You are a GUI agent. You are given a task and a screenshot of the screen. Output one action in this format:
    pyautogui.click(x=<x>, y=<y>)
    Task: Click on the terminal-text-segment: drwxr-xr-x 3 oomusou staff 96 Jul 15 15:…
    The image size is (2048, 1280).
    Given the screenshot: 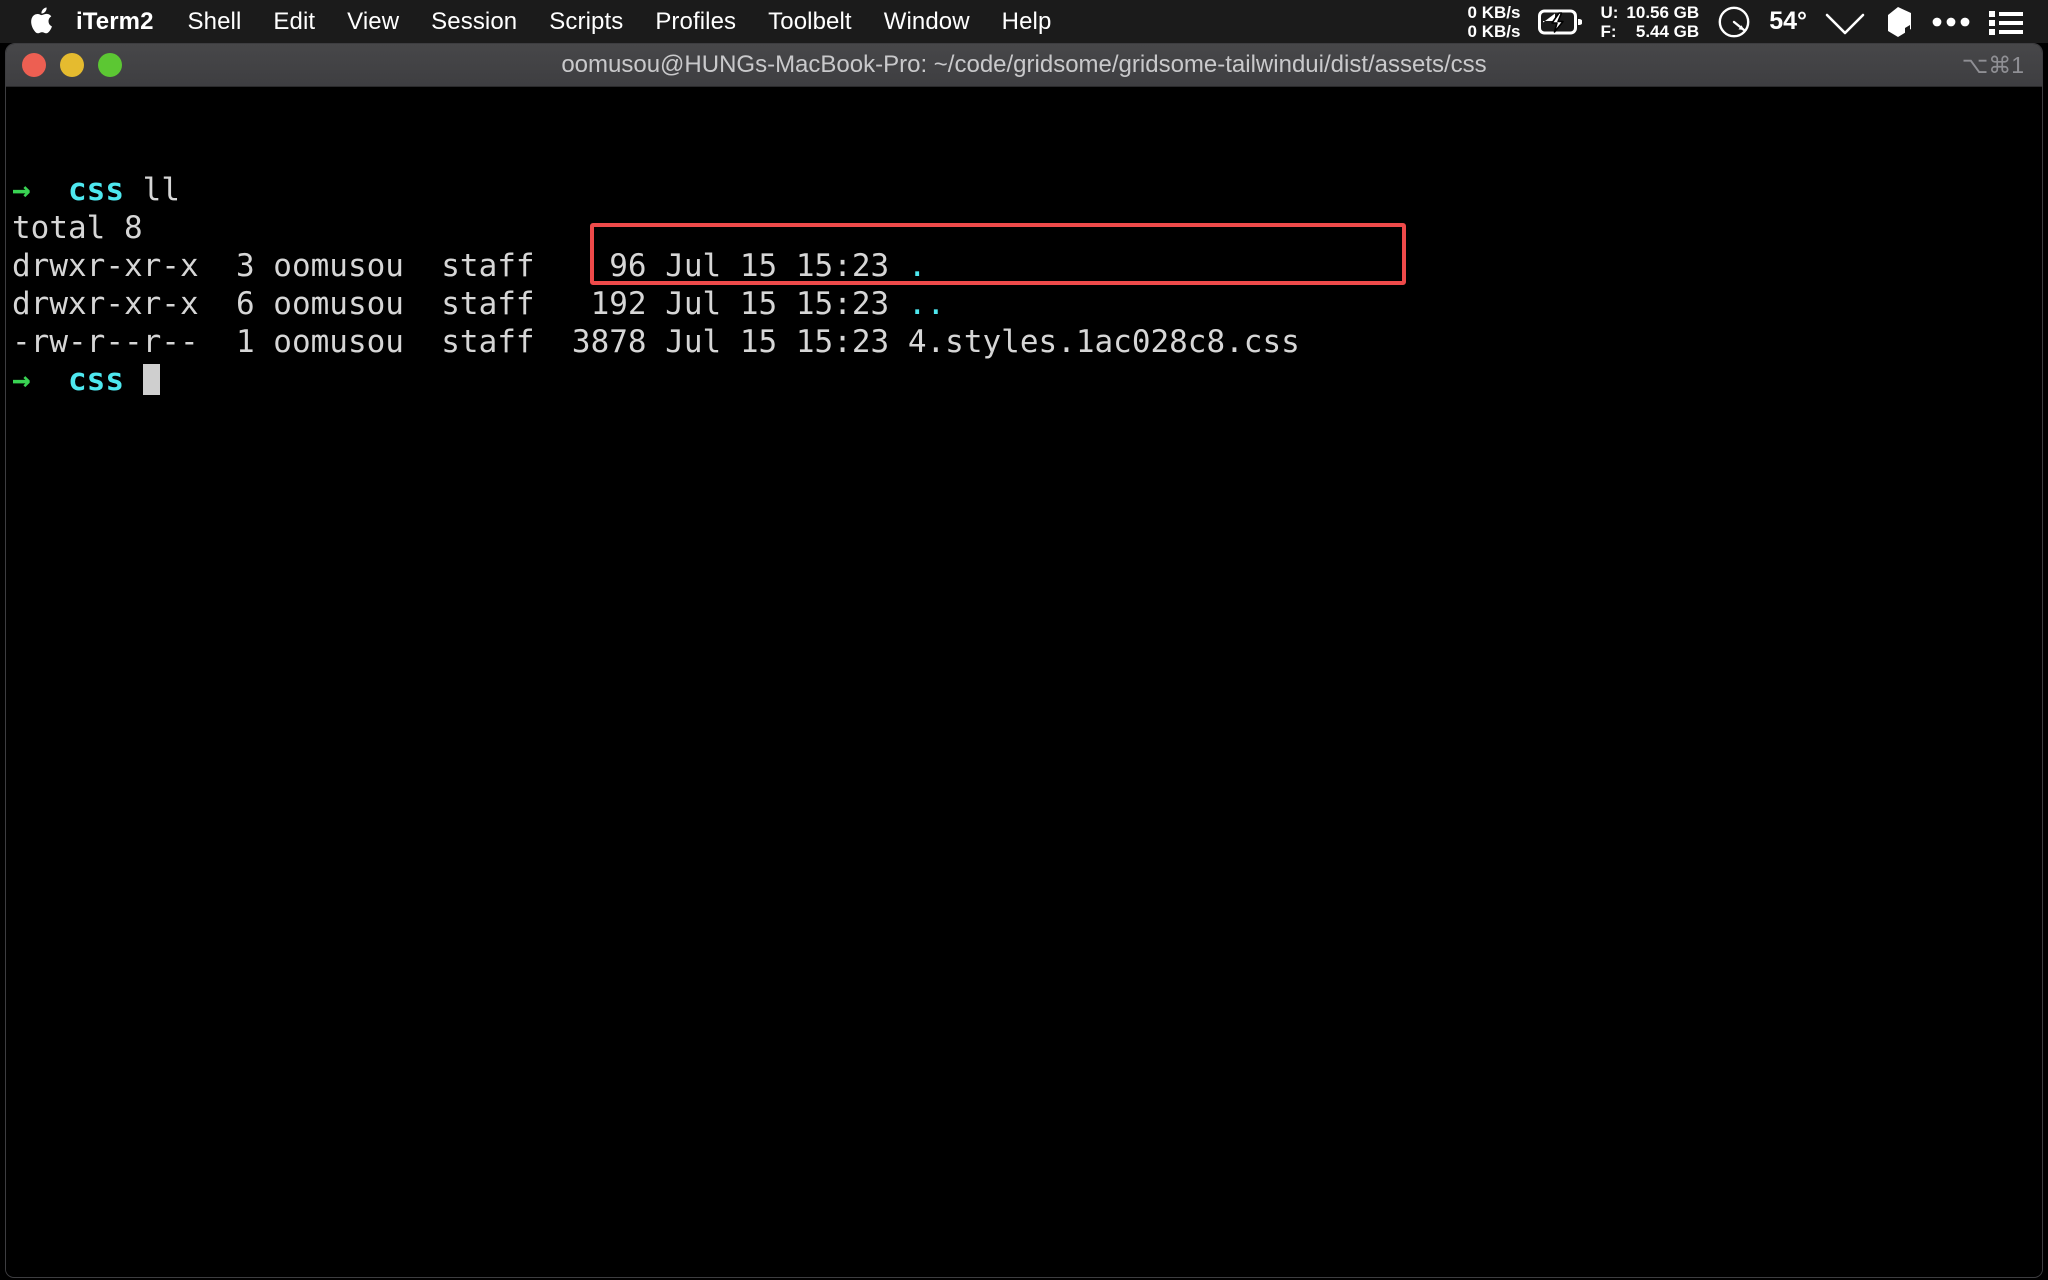 What is the action you would take?
    pyautogui.click(x=460, y=266)
    